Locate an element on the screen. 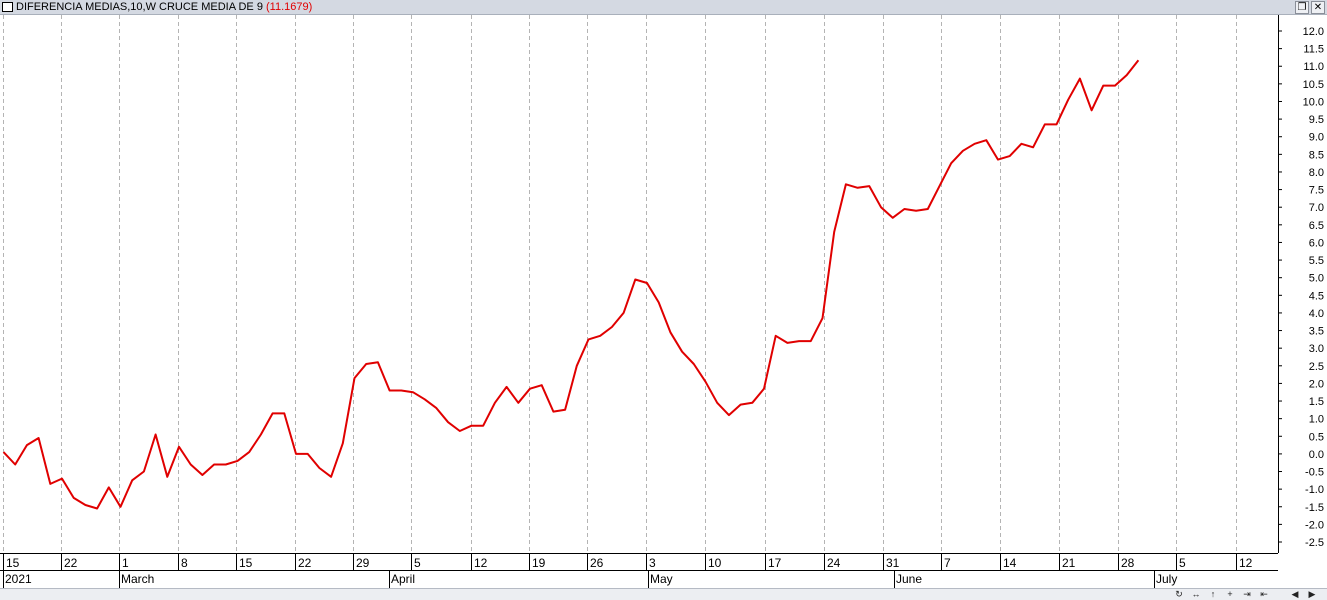 The height and width of the screenshot is (600, 1327). scroll-home-icon: ⇤ is located at coordinates (1264, 594).